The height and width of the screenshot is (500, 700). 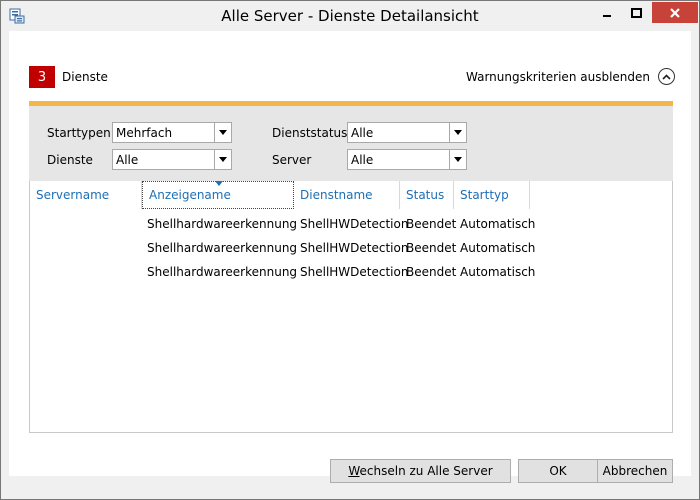 What do you see at coordinates (127, 159) in the screenshot?
I see `dienste-value: Alle` at bounding box center [127, 159].